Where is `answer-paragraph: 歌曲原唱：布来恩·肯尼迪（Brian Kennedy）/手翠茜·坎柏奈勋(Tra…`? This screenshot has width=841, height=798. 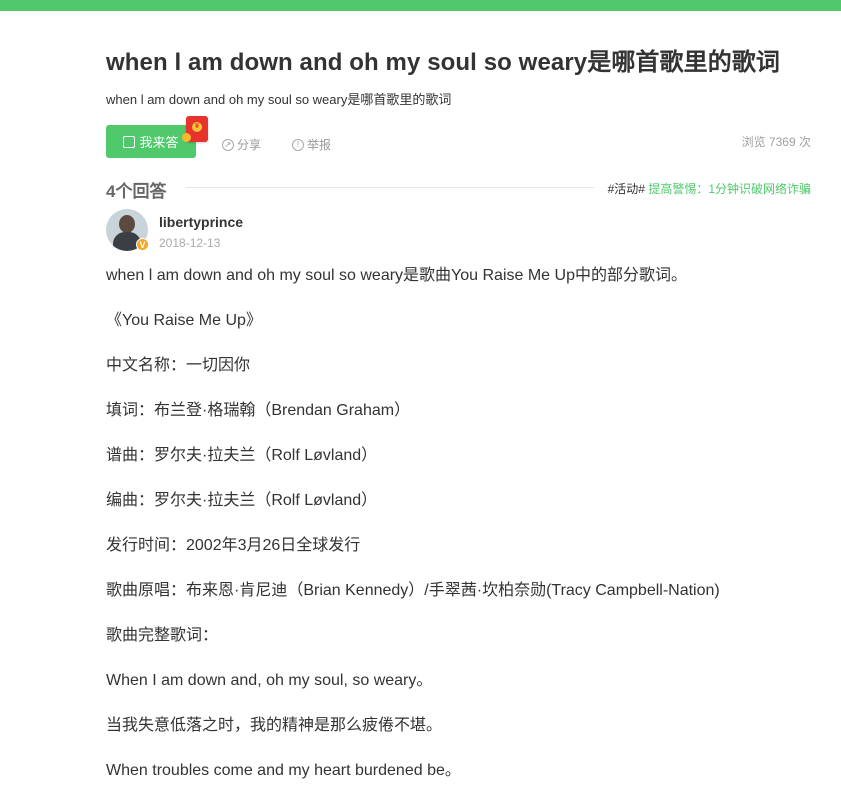 answer-paragraph: 歌曲原唱：布来恩·肯尼迪（Brian Kennedy）/手翠茜·坎柏奈勋(Tra… is located at coordinates (413, 590).